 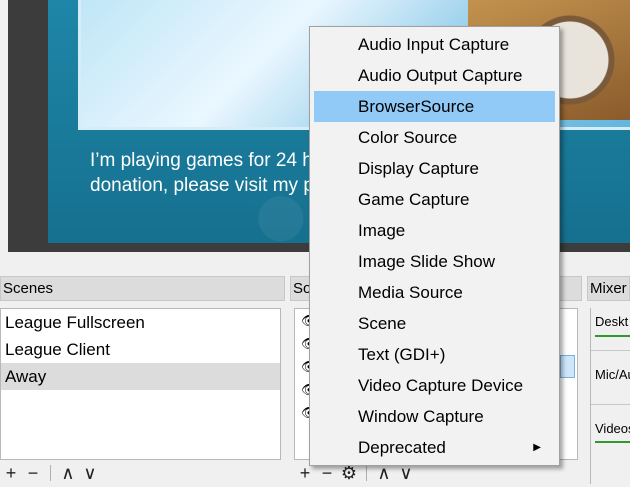 I want to click on scenes-toolbar: + − ∧ ∨, so click(x=140, y=473).